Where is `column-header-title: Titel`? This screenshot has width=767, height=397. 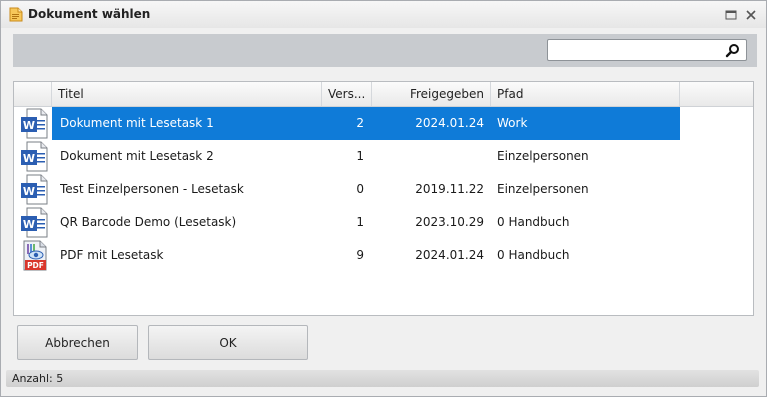 column-header-title: Titel is located at coordinates (187, 94).